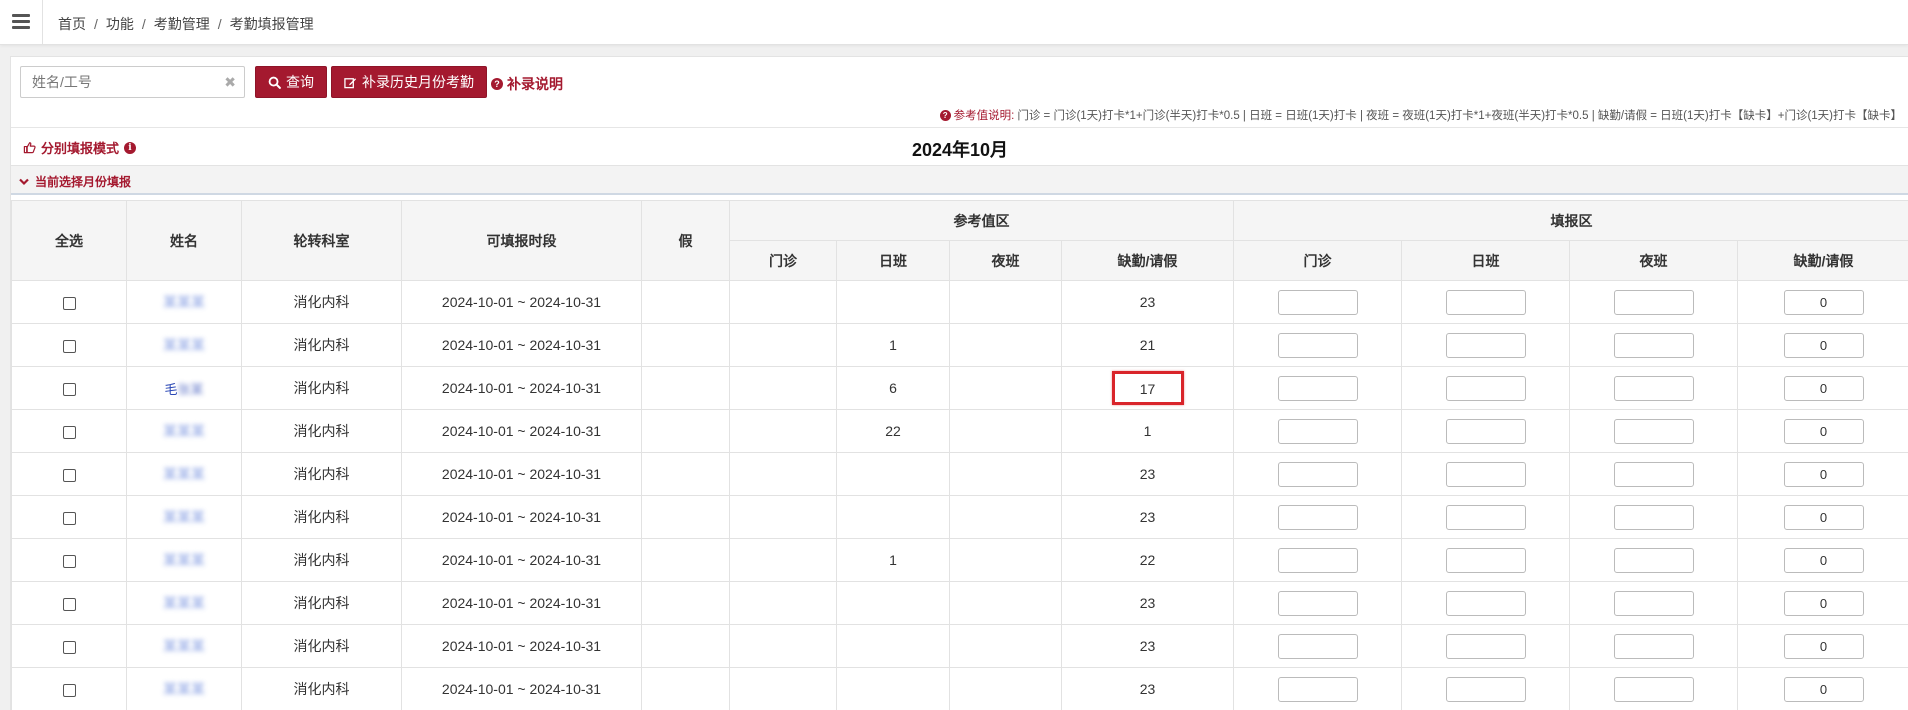 The width and height of the screenshot is (1908, 710). I want to click on cell-ref-day, so click(893, 517).